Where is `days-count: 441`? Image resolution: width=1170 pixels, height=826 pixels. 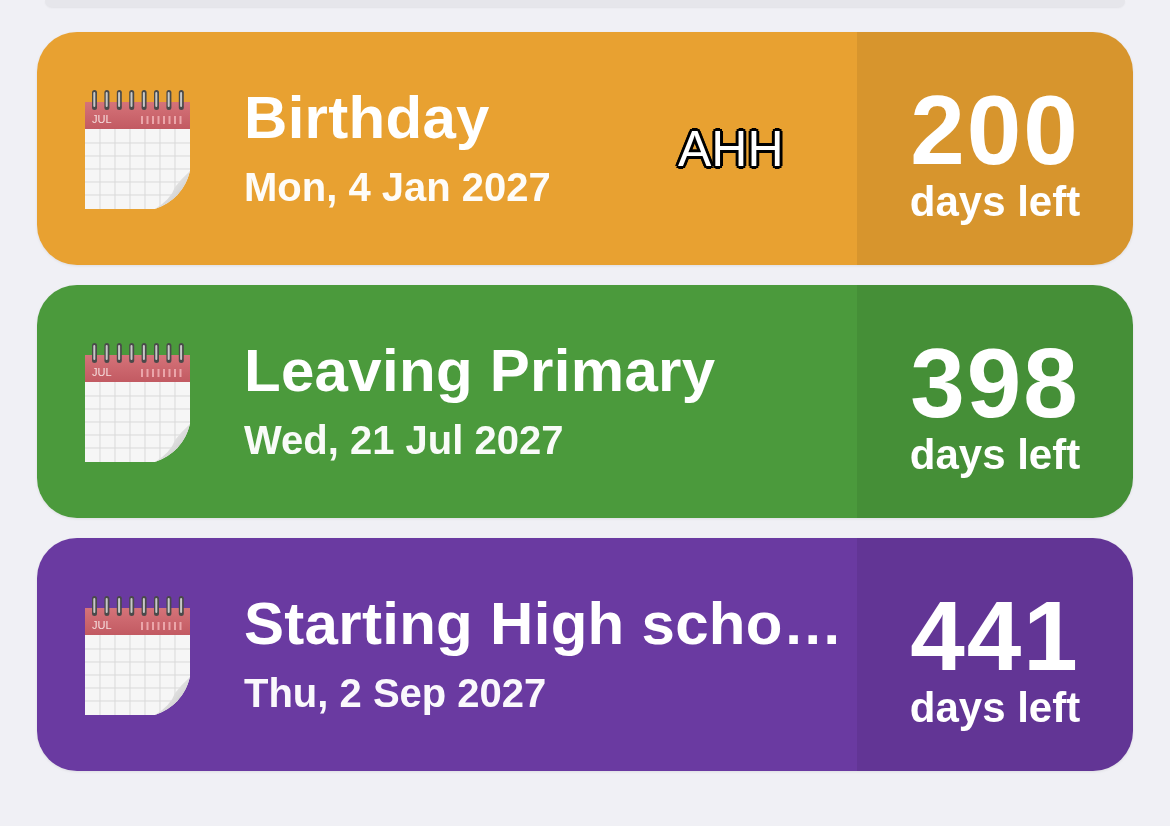
days-count: 441 is located at coordinates (995, 635).